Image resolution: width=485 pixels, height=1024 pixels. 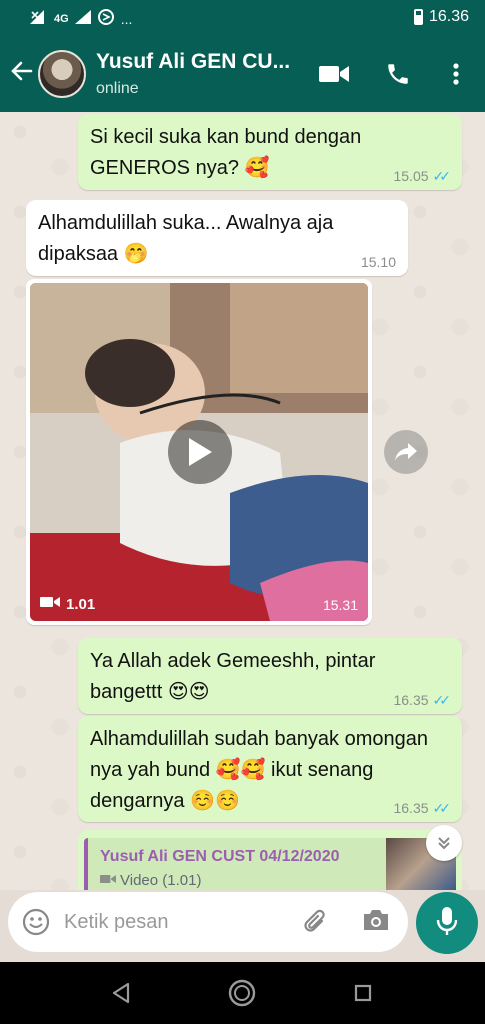 I want to click on message-meta: 15.05 ✓✓, so click(x=422, y=176).